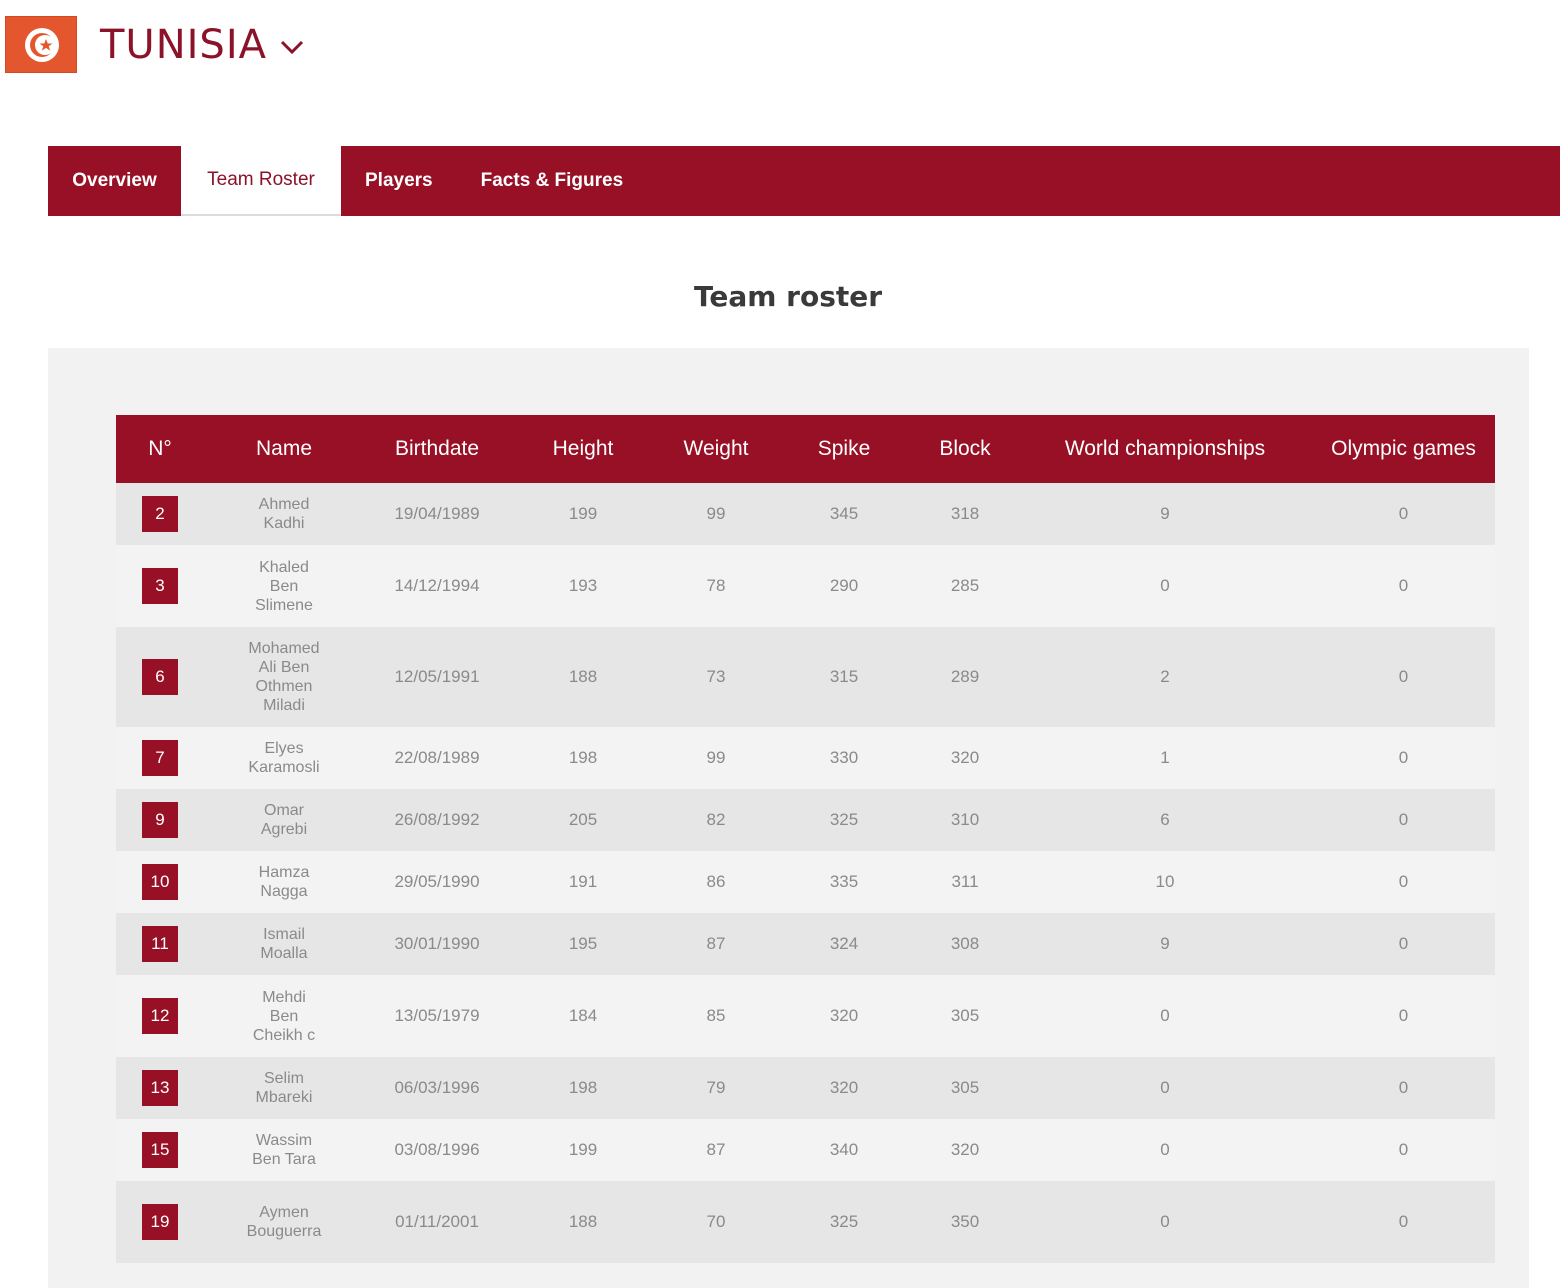  What do you see at coordinates (160, 1150) in the screenshot?
I see `number-cell: 15` at bounding box center [160, 1150].